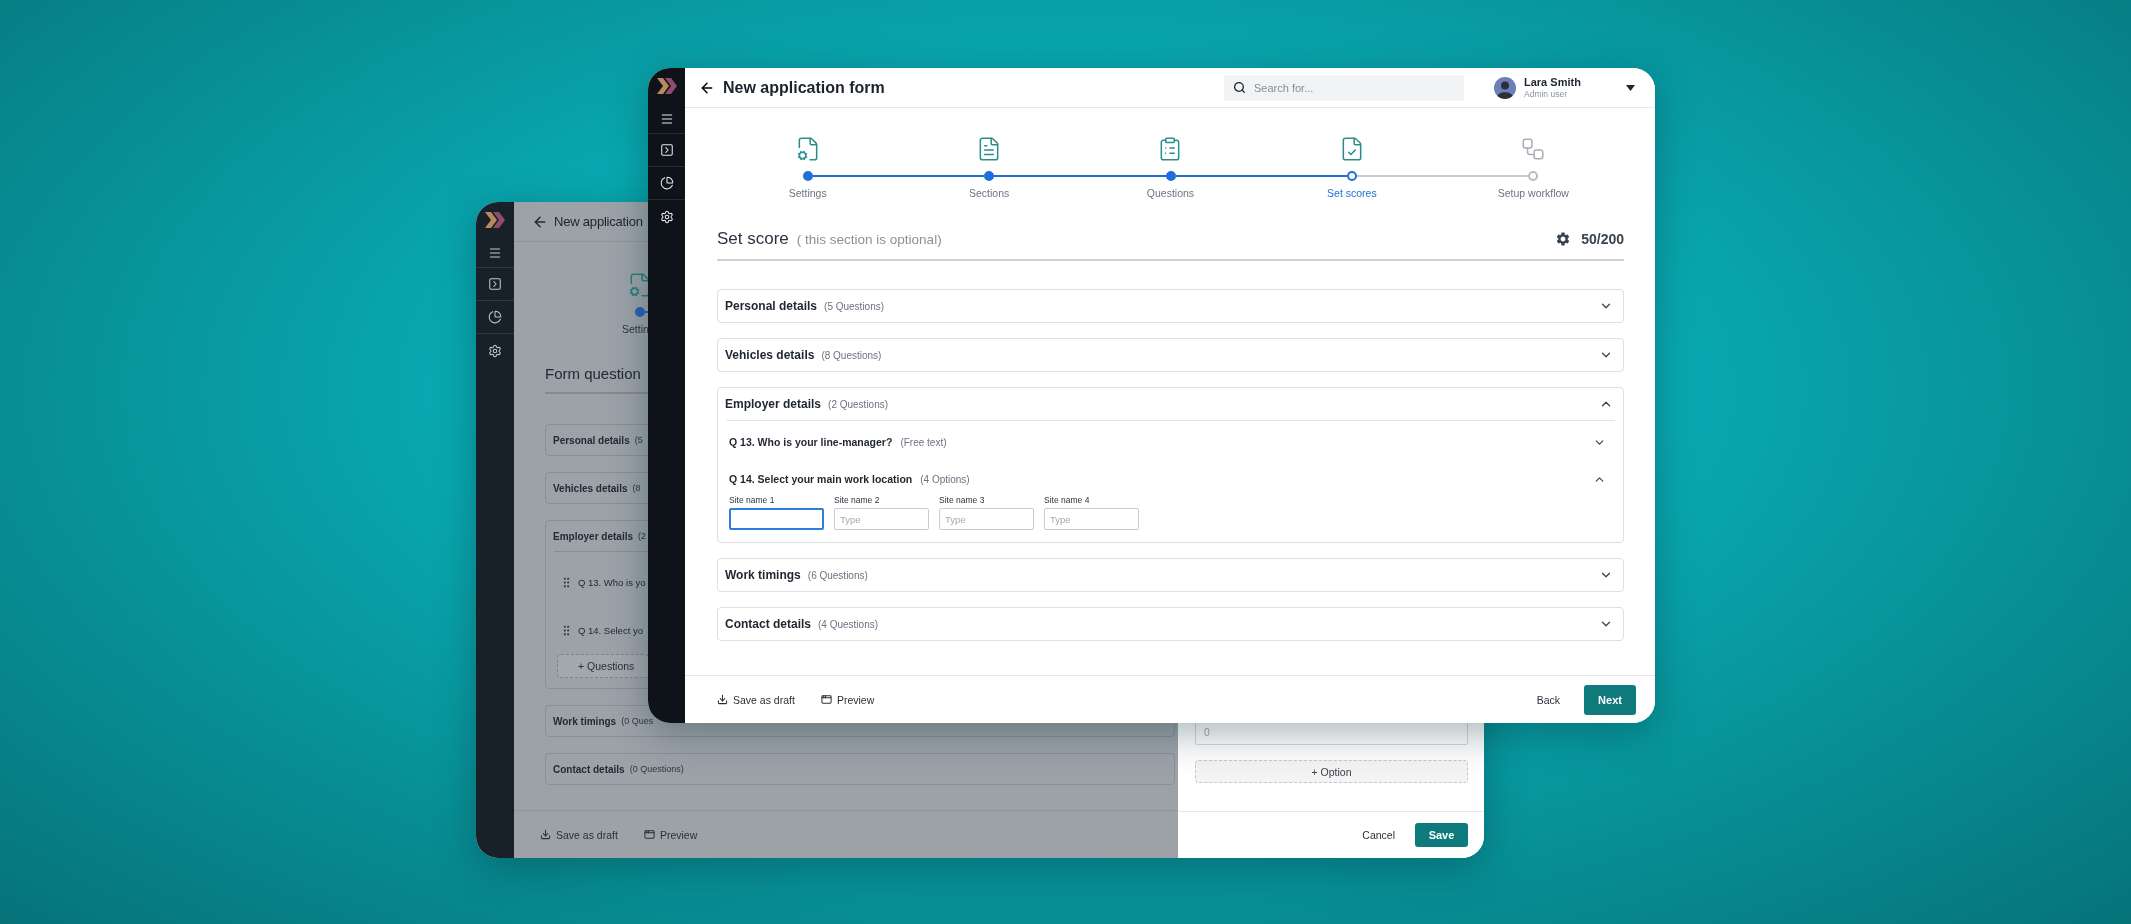 The image size is (2131, 924). Describe the element at coordinates (1239, 87) in the screenshot. I see `search-icon` at that location.